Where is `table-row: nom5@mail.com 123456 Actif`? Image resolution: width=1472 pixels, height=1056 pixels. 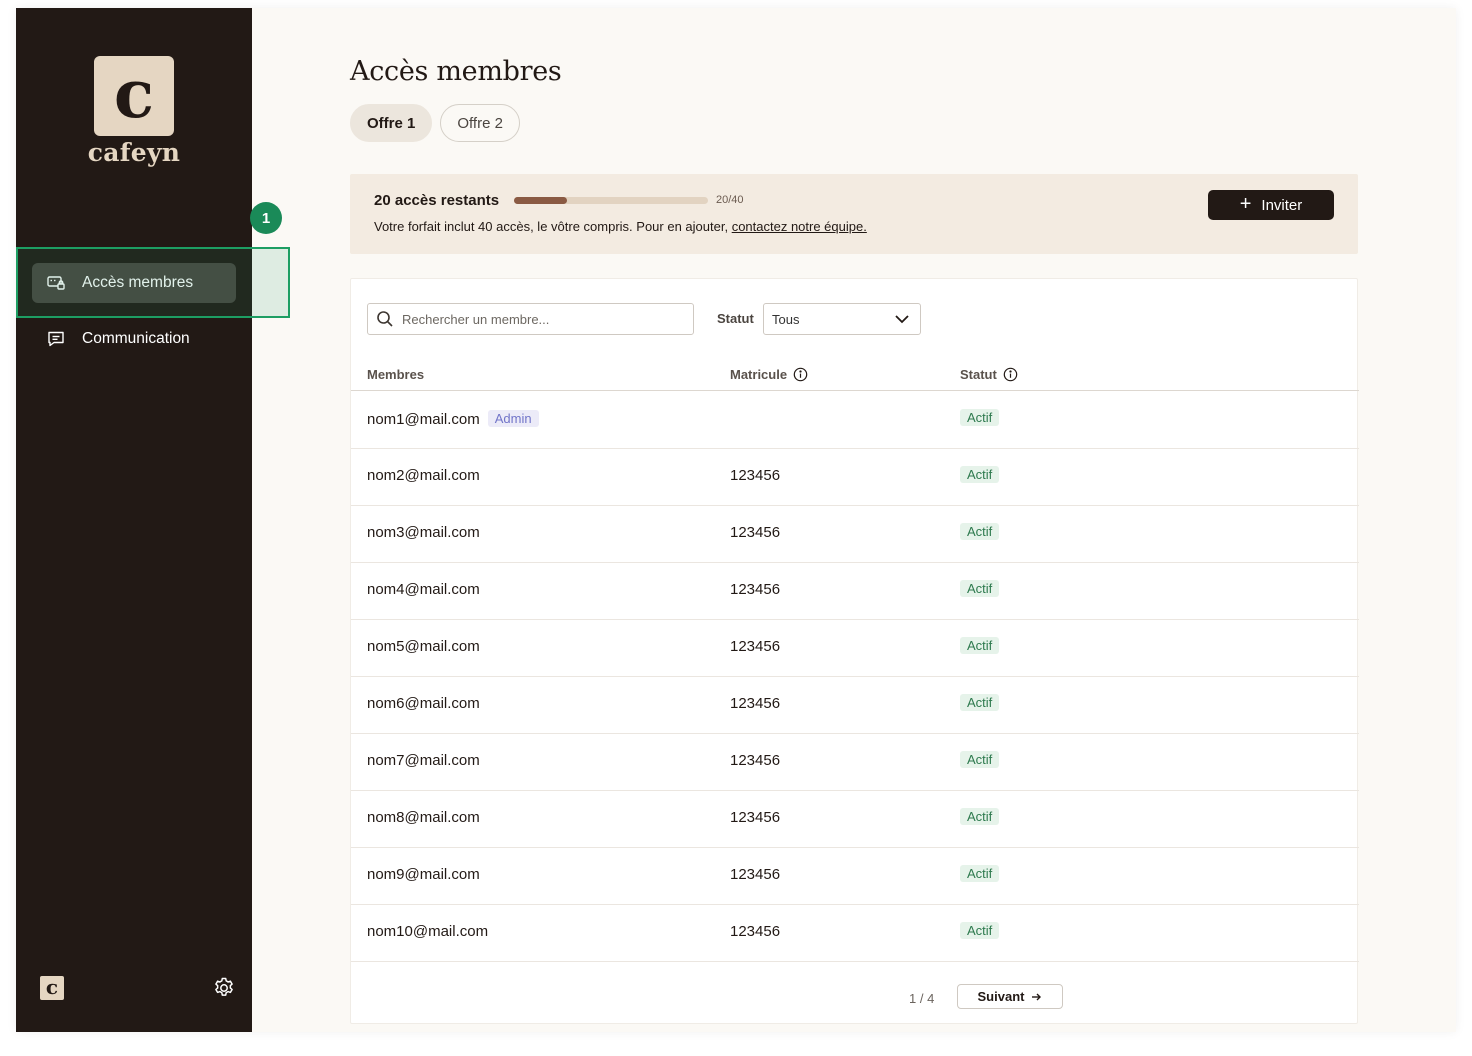 table-row: nom5@mail.com 123456 Actif is located at coordinates (855, 648).